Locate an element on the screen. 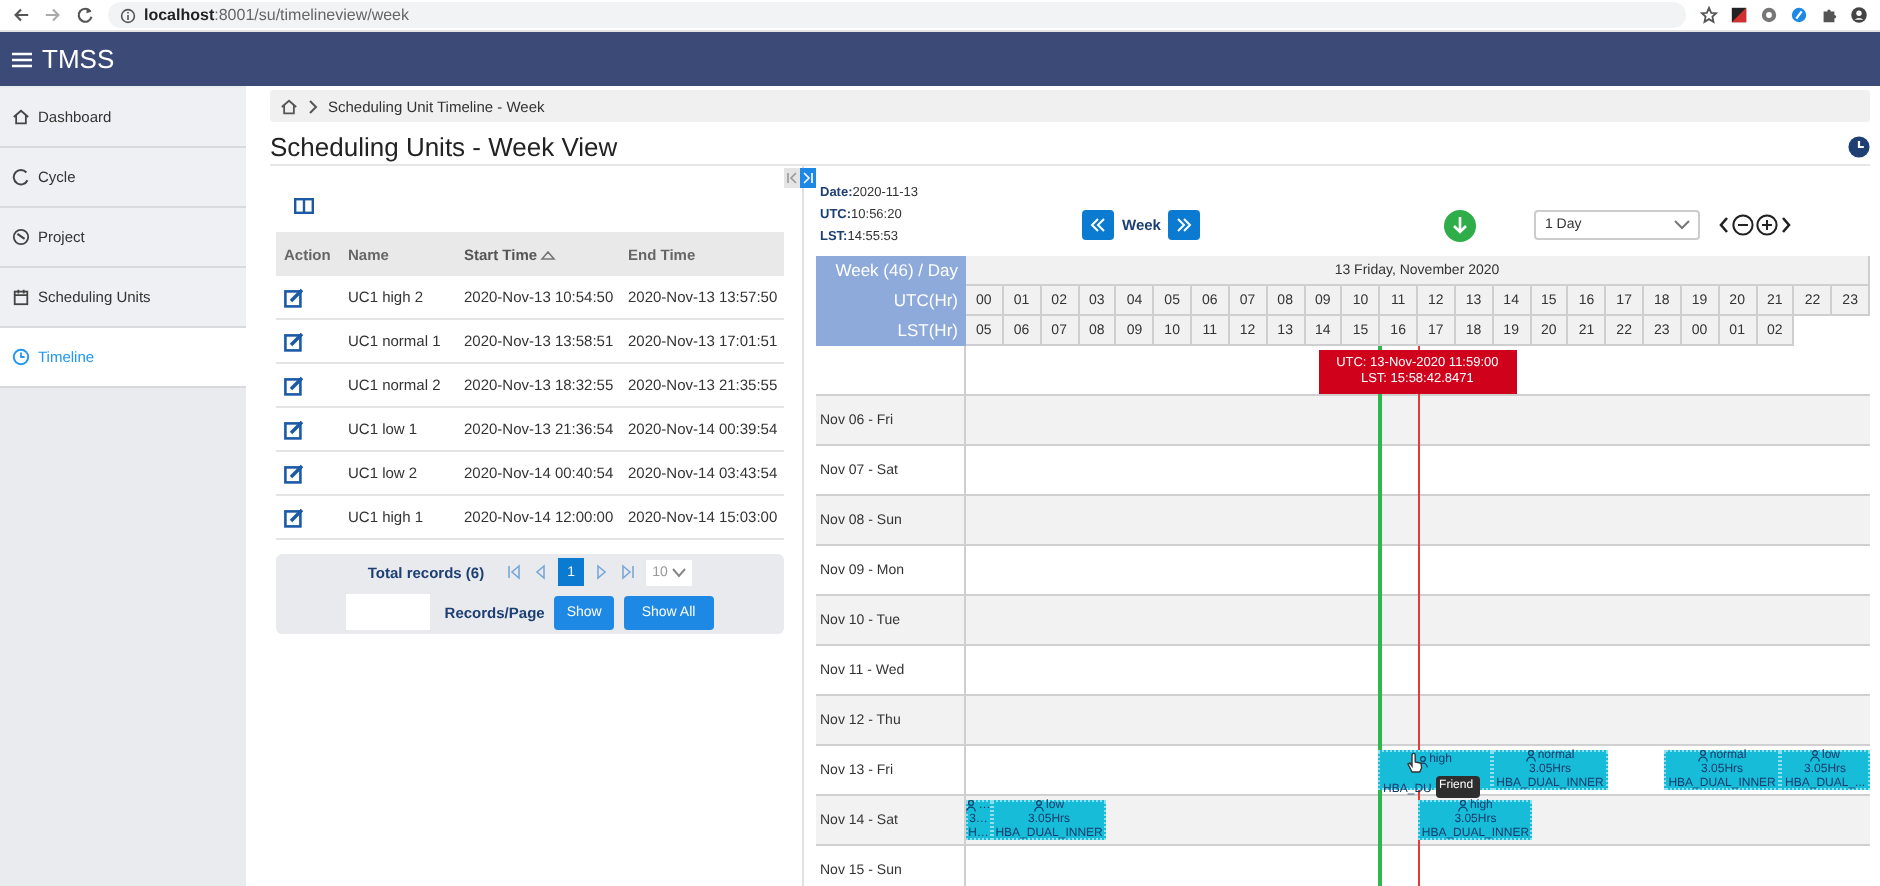 This screenshot has width=1880, height=886. back-arrow-icon is located at coordinates (21, 15).